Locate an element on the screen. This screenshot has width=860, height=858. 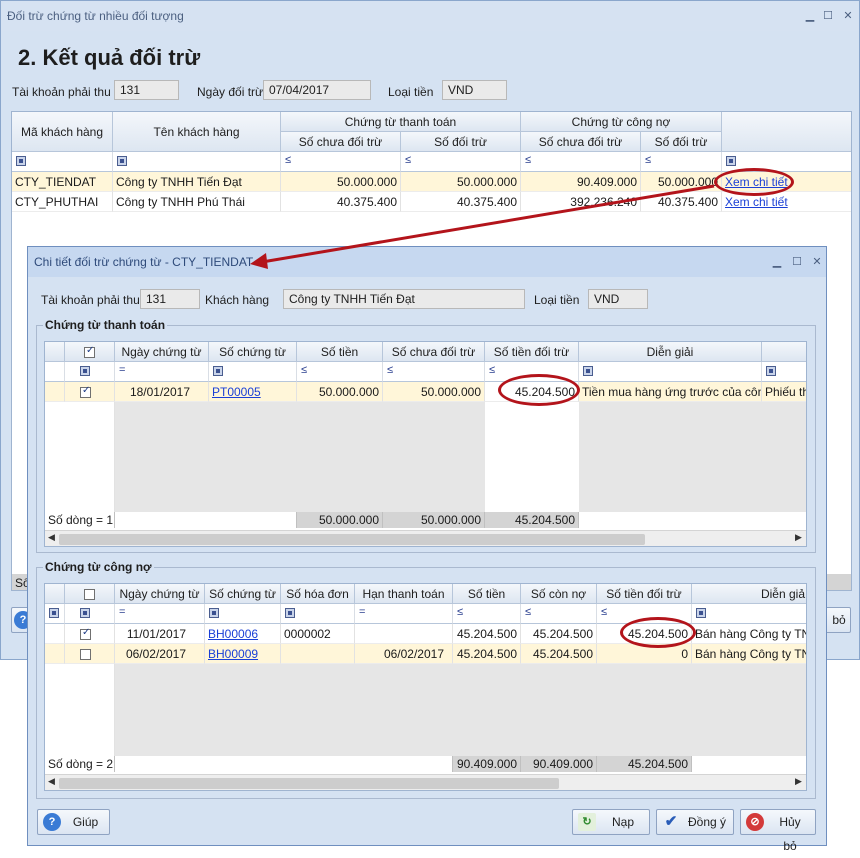
scroll-left-icon: ◀ is located at coordinates (51, 781).